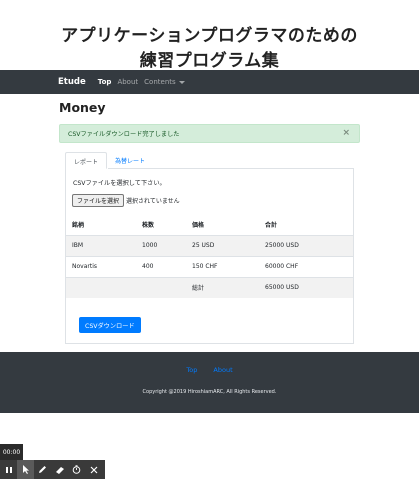  What do you see at coordinates (101, 245) in the screenshot?
I see `table-cell: IBM` at bounding box center [101, 245].